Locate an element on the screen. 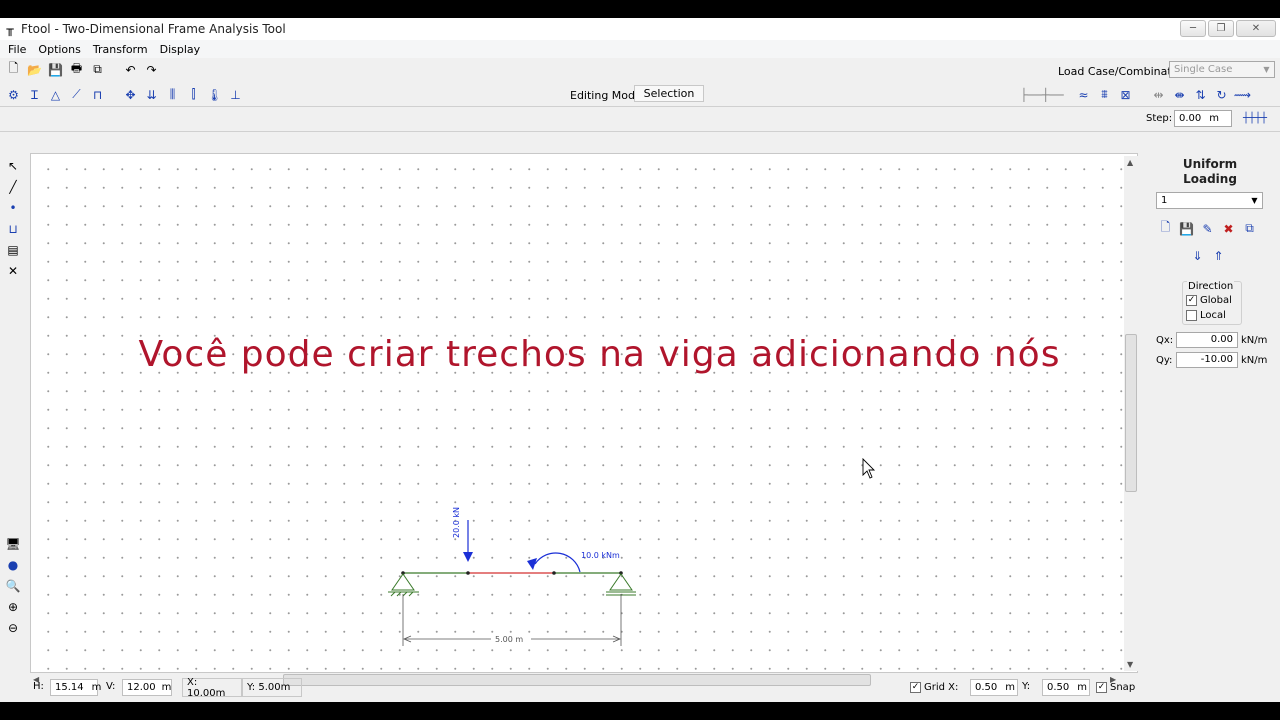 The image size is (1280, 720). grid-check-box: ✓ is located at coordinates (915, 687).